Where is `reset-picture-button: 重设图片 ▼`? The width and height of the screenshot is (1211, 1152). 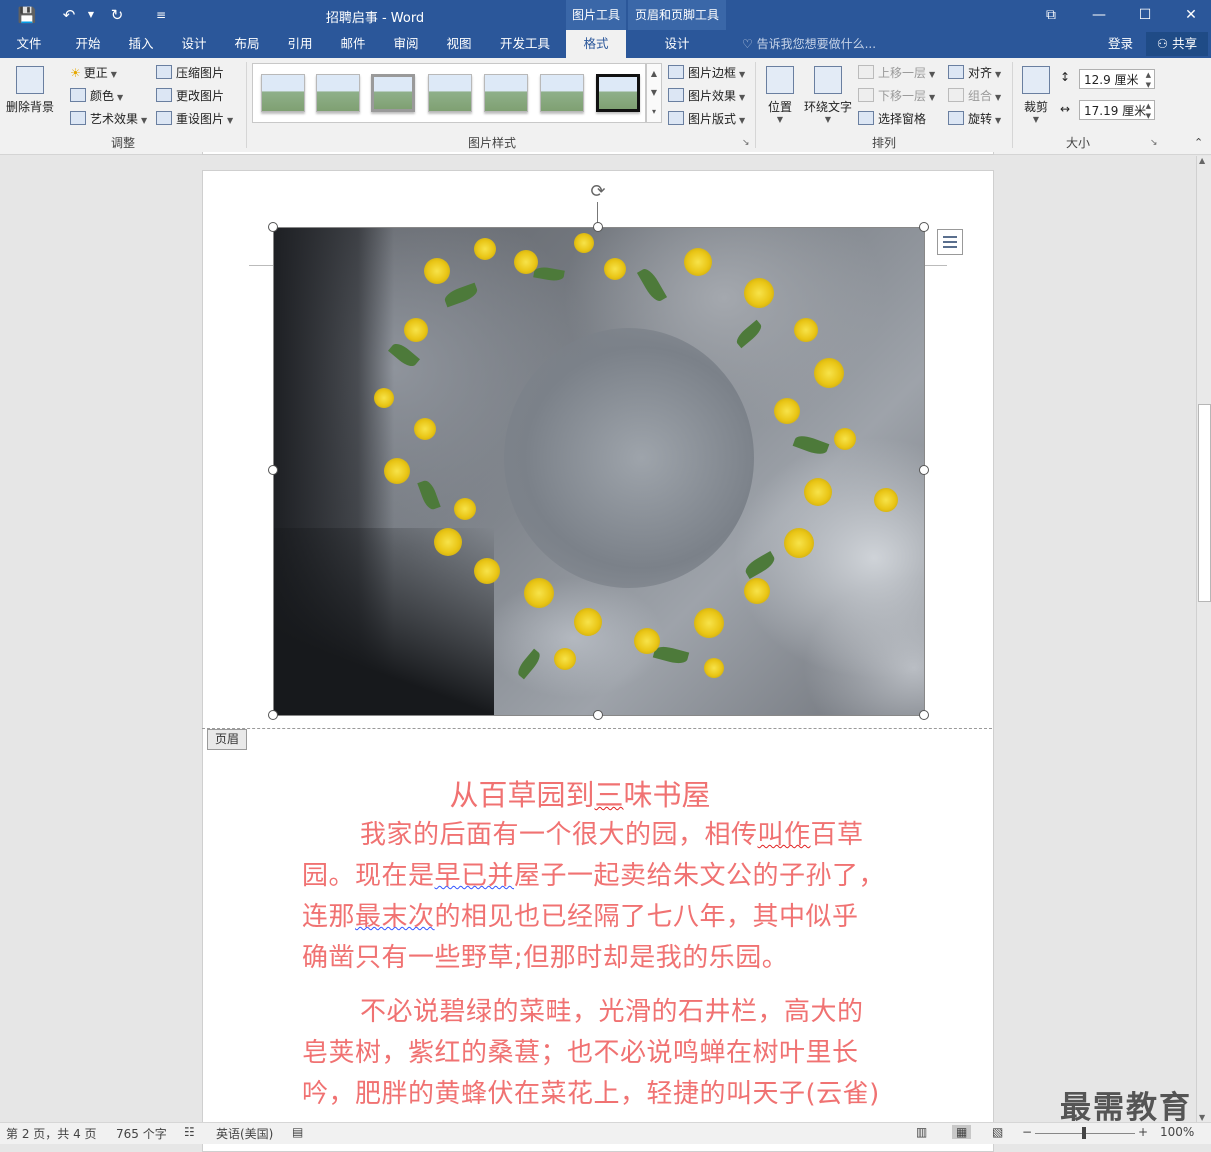
reset-picture-button: 重设图片 ▼ is located at coordinates (194, 118).